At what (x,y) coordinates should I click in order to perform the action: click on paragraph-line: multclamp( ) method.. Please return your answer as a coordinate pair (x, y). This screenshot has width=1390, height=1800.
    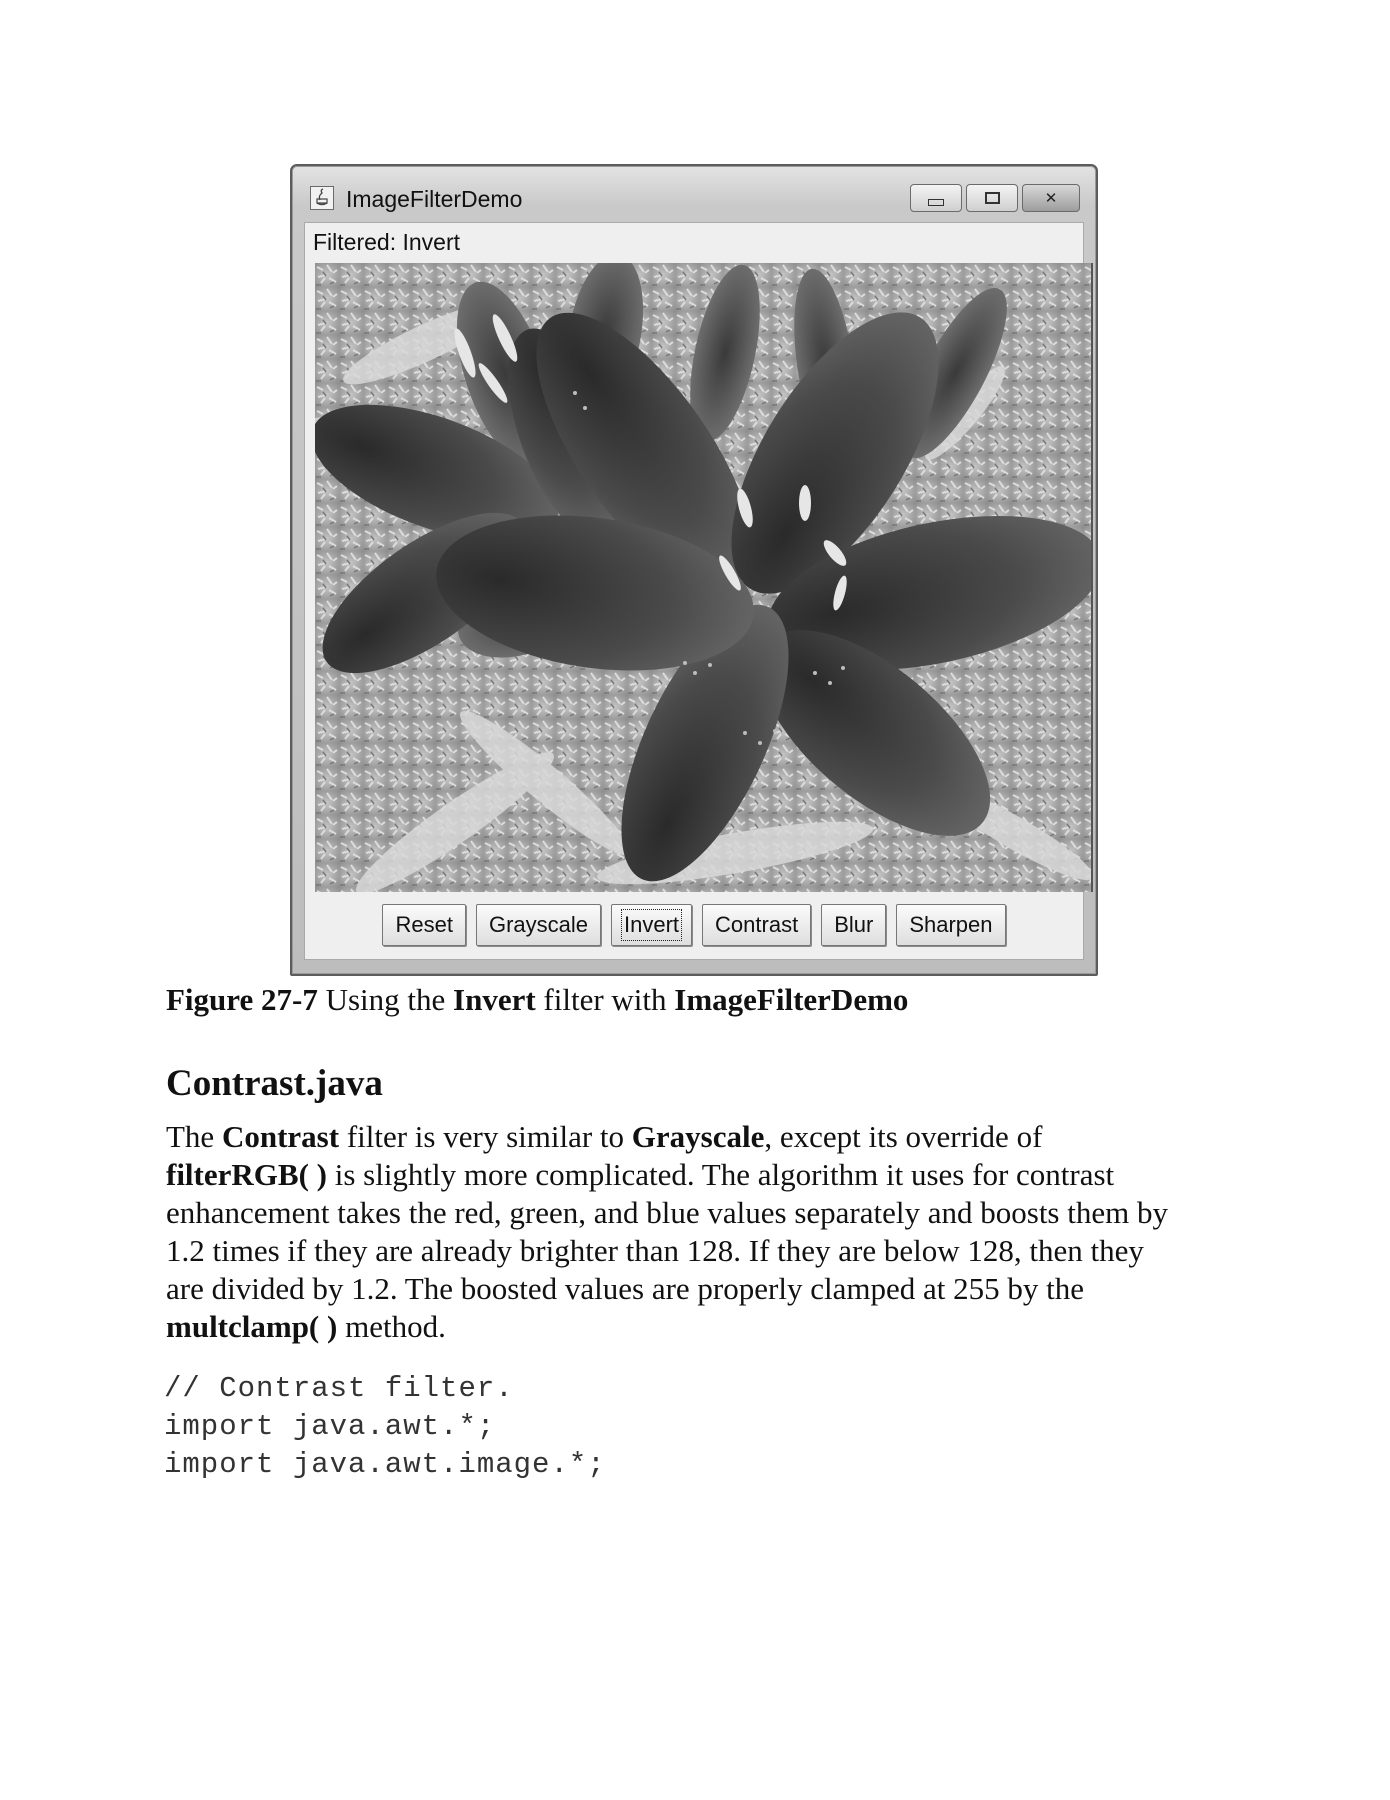
    Looking at the image, I should click on (306, 1326).